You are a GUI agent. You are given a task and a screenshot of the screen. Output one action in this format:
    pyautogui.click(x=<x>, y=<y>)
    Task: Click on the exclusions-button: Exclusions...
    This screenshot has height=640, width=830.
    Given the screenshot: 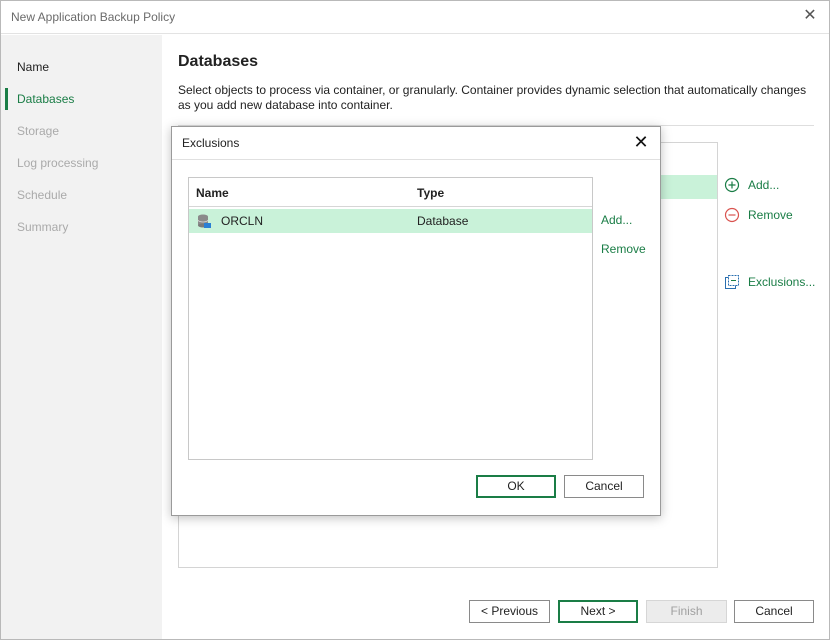 What is the action you would take?
    pyautogui.click(x=769, y=282)
    